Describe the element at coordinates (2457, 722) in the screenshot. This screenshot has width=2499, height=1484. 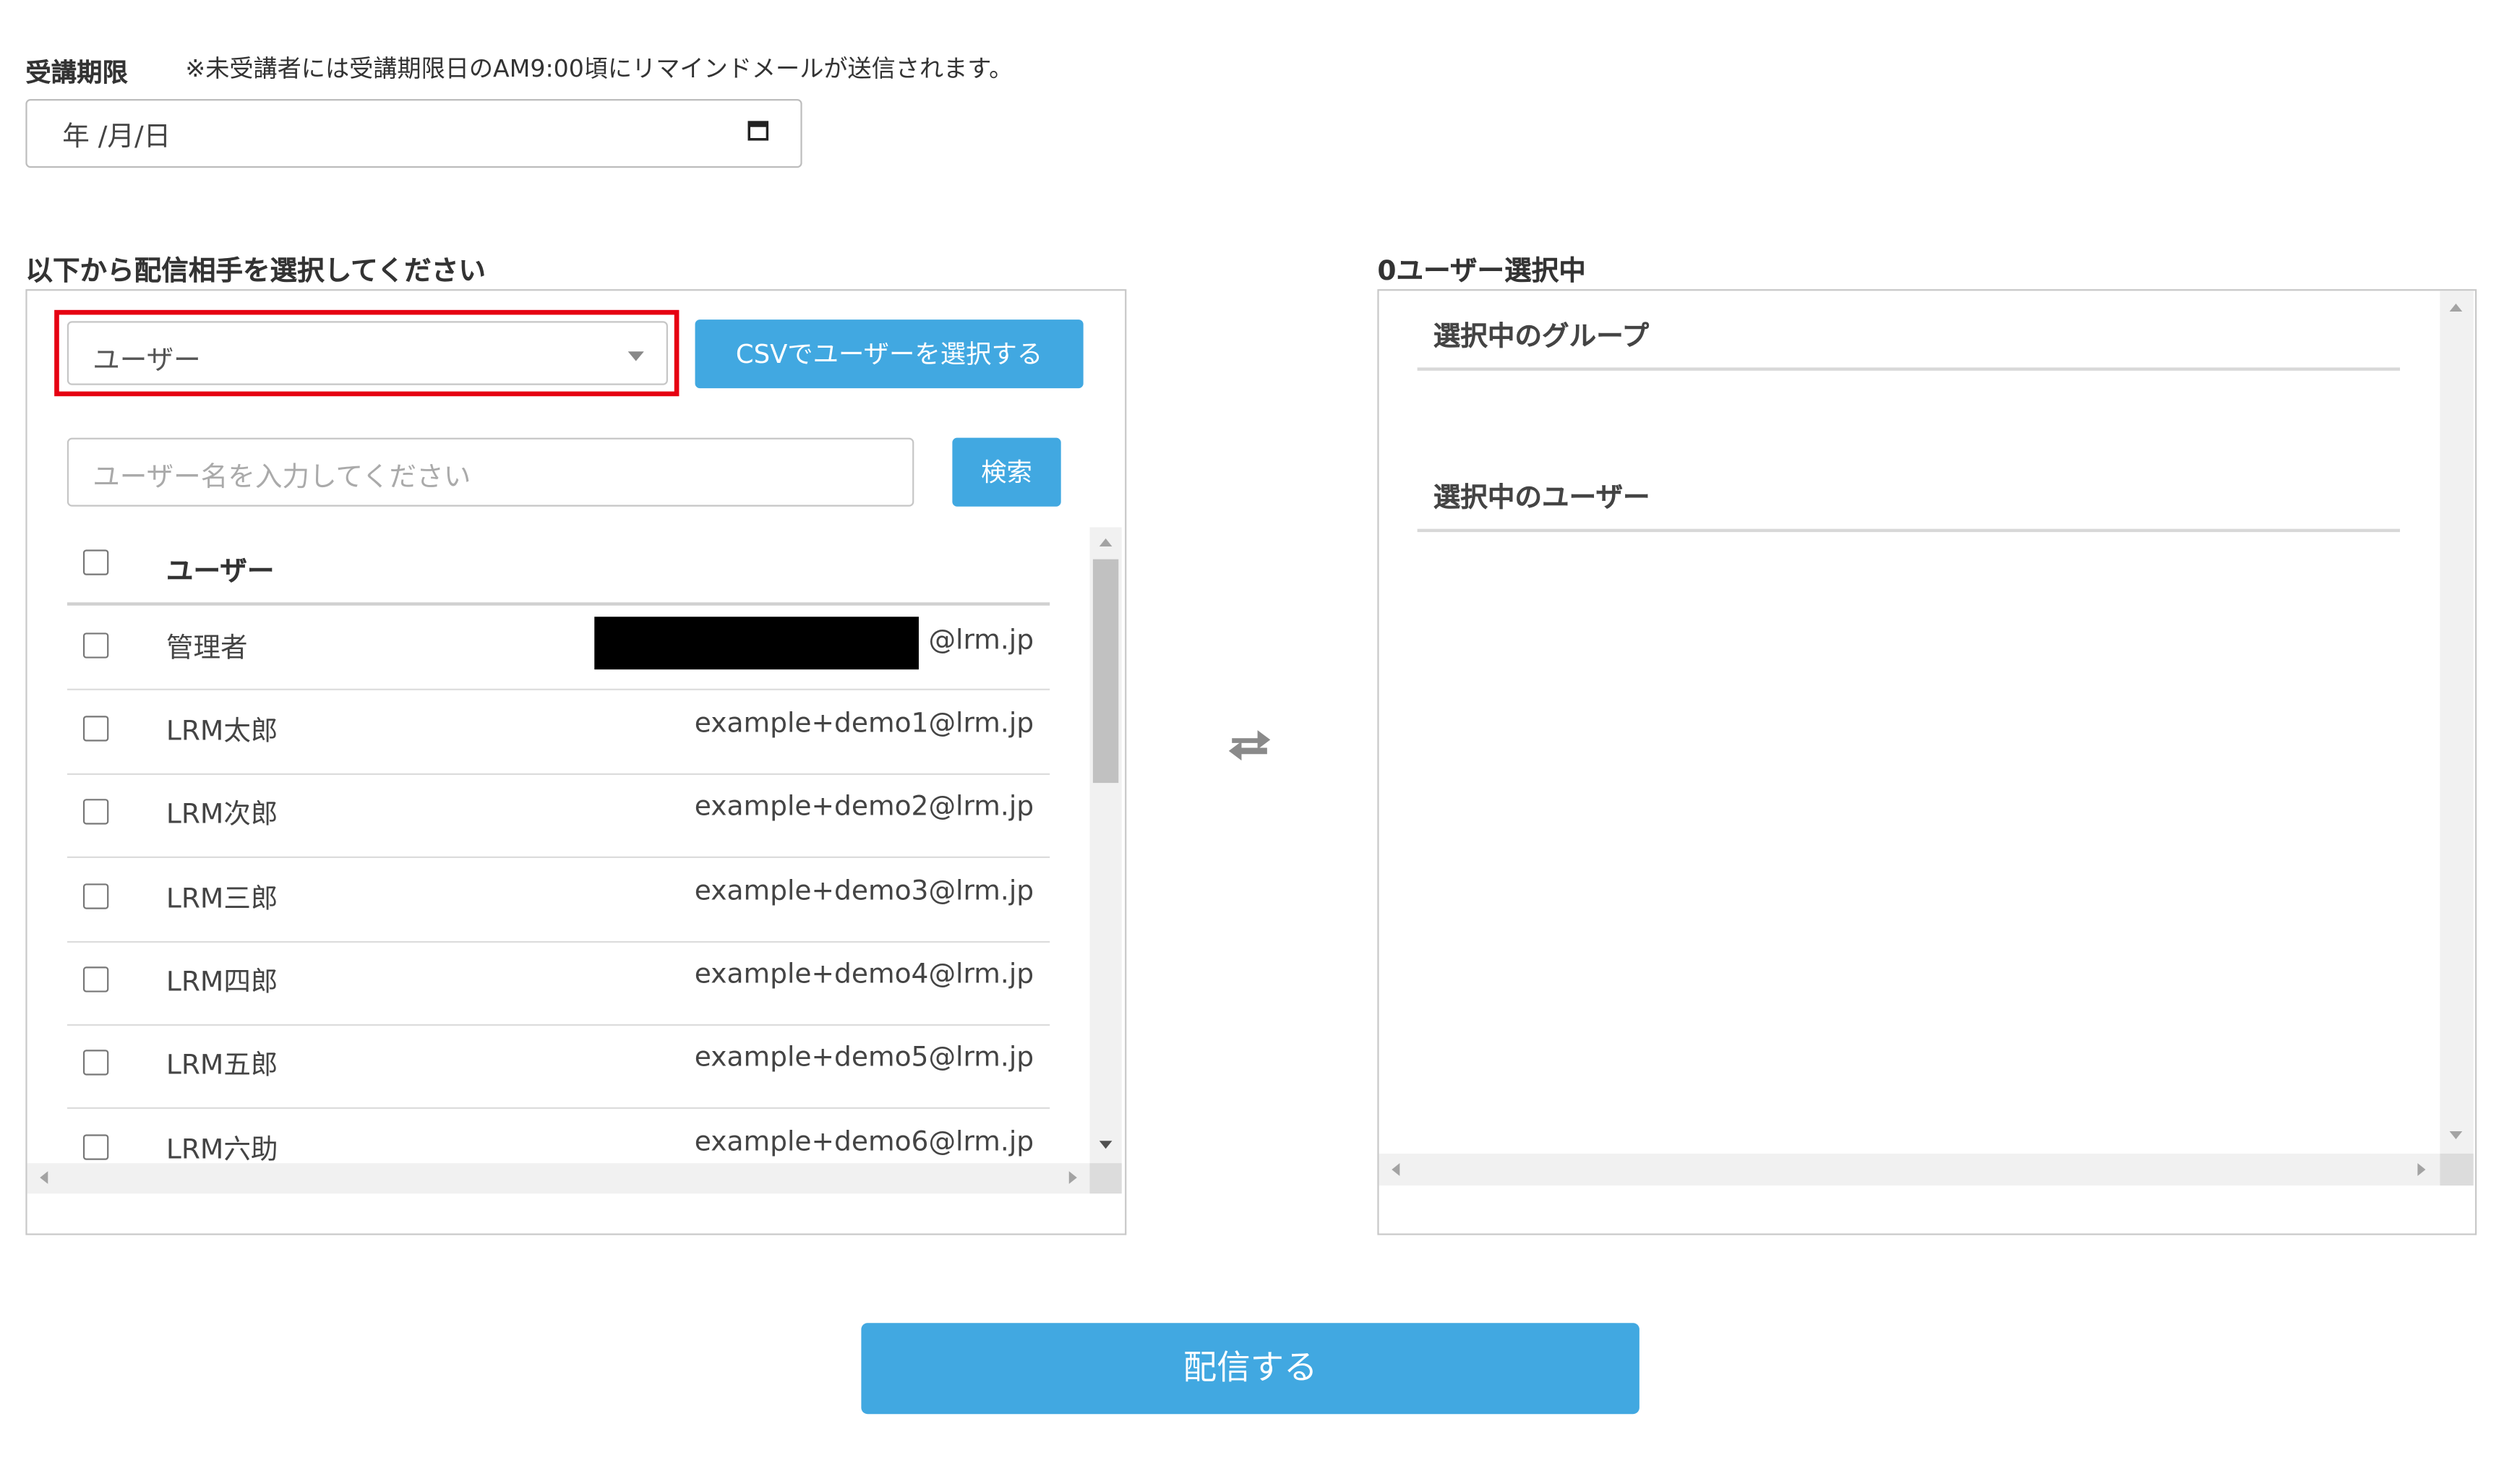
I see `right-vertical-scrollbar` at that location.